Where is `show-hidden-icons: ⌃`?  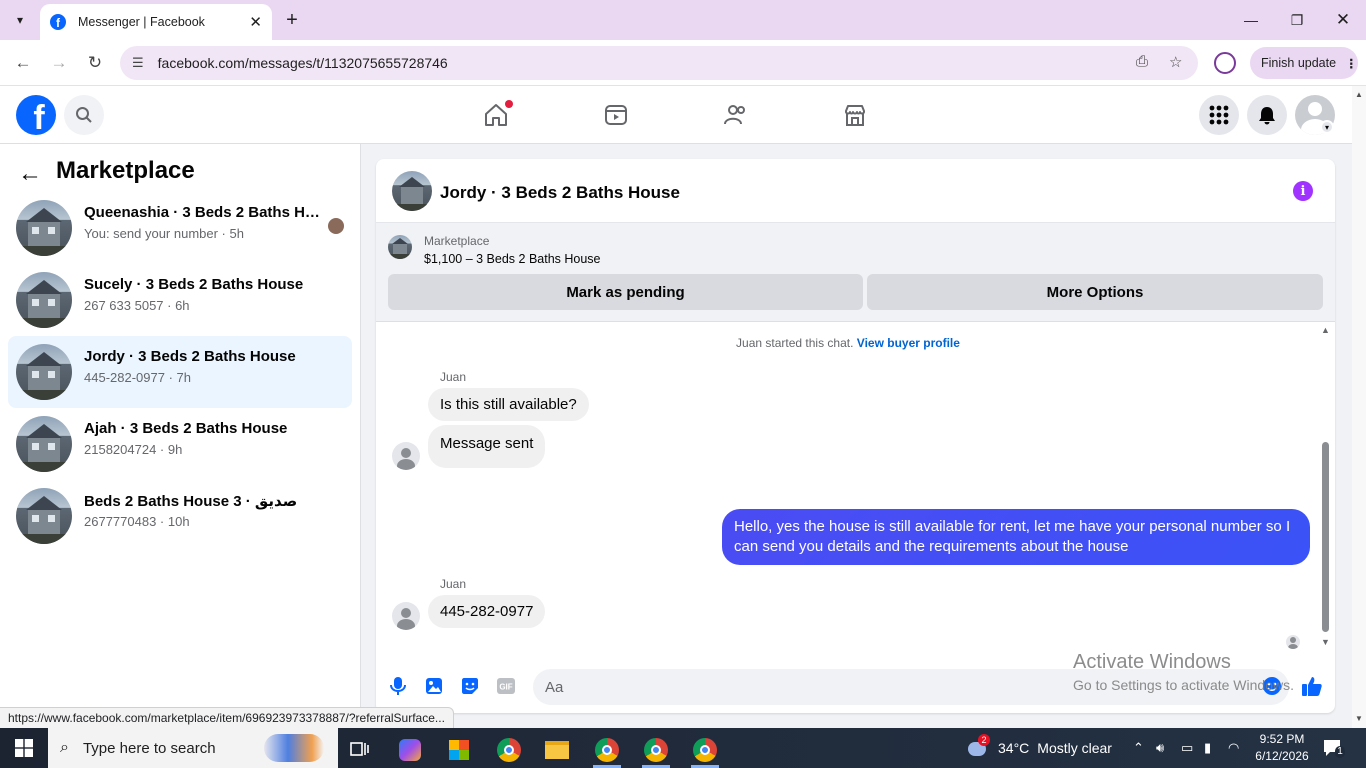
show-hidden-icons: ⌃ is located at coordinates (1138, 748).